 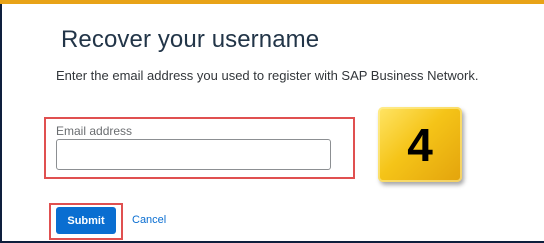 I want to click on page-title: Recover your username, so click(x=190, y=39).